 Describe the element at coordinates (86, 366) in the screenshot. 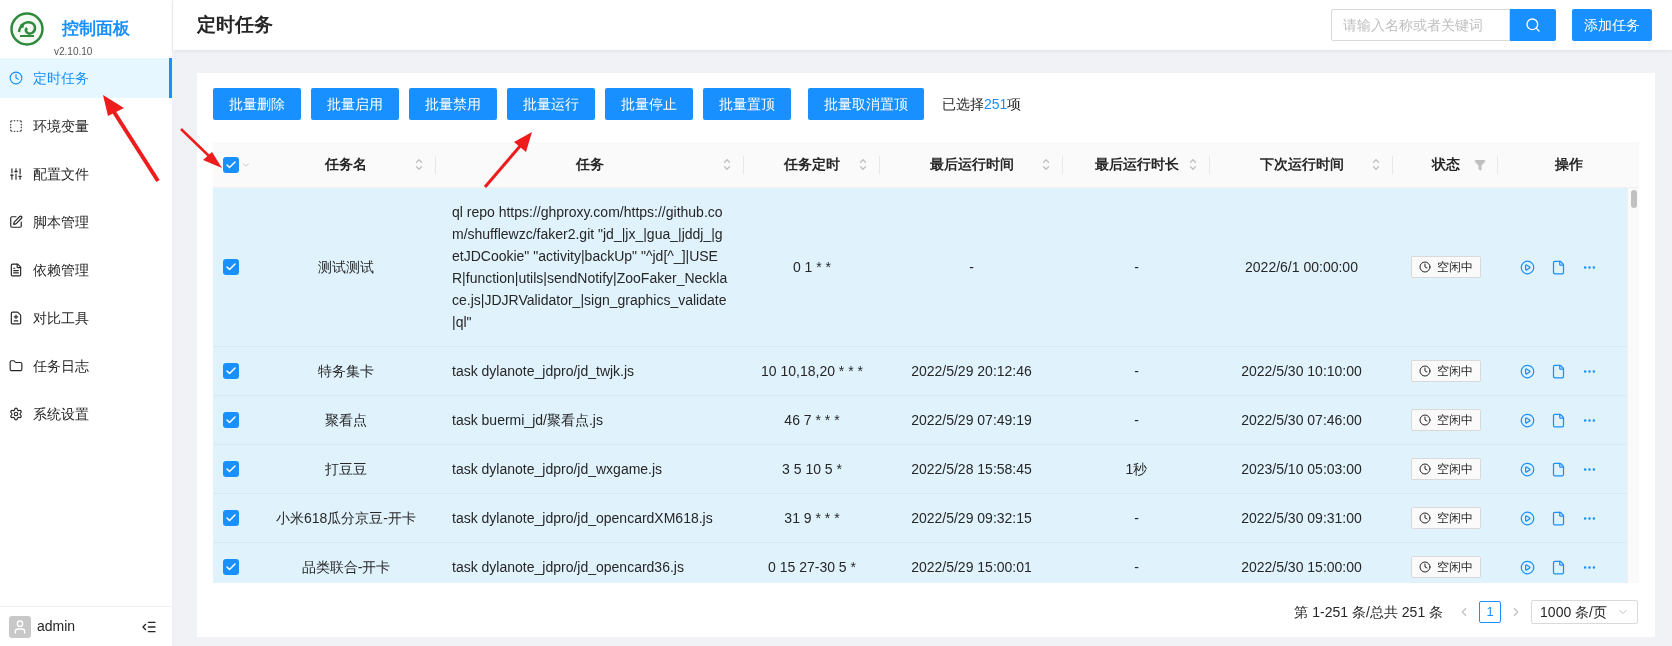

I see `sidebar-item: 任务日志` at that location.